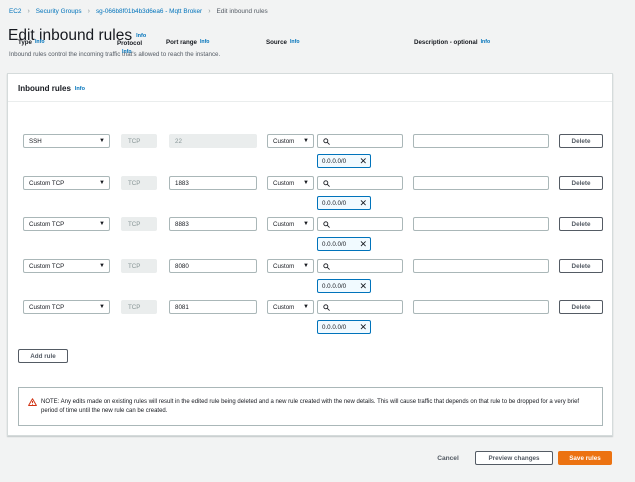  What do you see at coordinates (15, 11) in the screenshot?
I see `breadcrumb-ec2: EC2` at bounding box center [15, 11].